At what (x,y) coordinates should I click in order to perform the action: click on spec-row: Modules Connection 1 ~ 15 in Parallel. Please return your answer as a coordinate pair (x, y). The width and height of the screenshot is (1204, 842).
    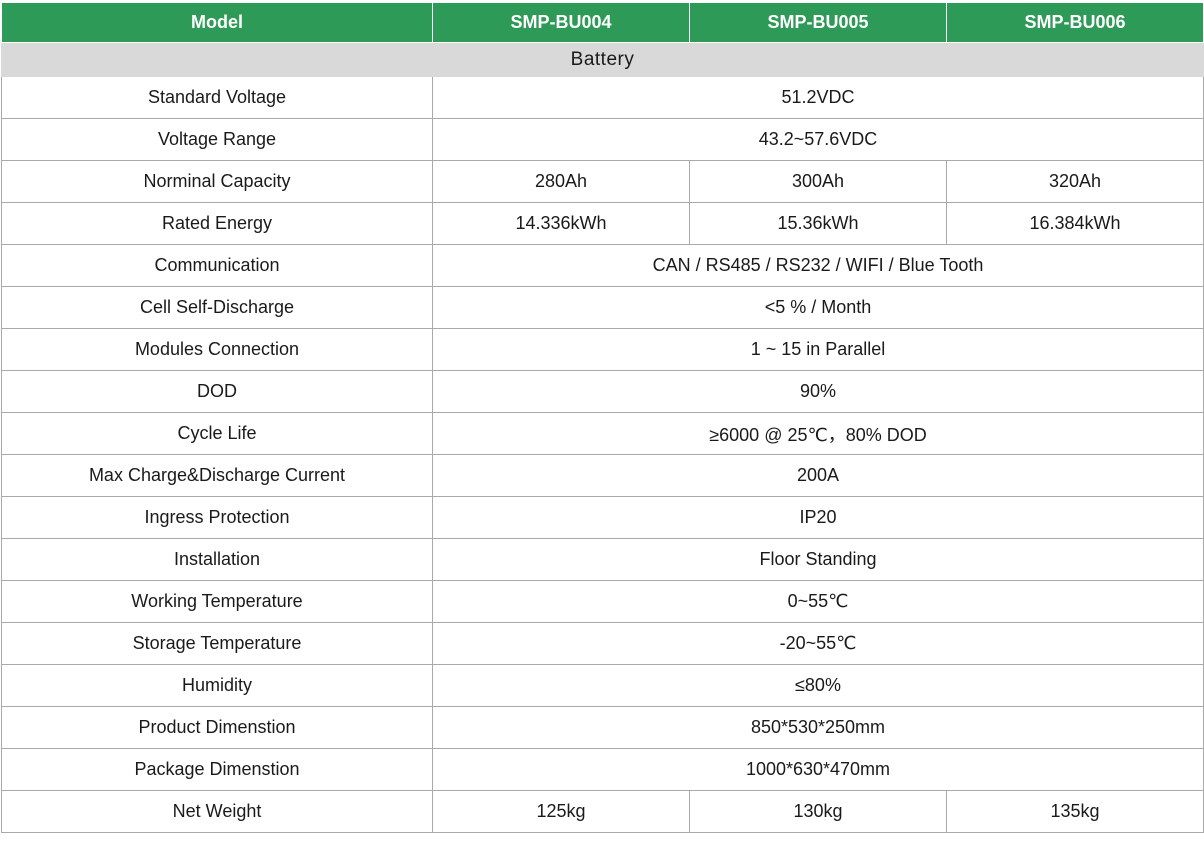
    Looking at the image, I should click on (602, 349).